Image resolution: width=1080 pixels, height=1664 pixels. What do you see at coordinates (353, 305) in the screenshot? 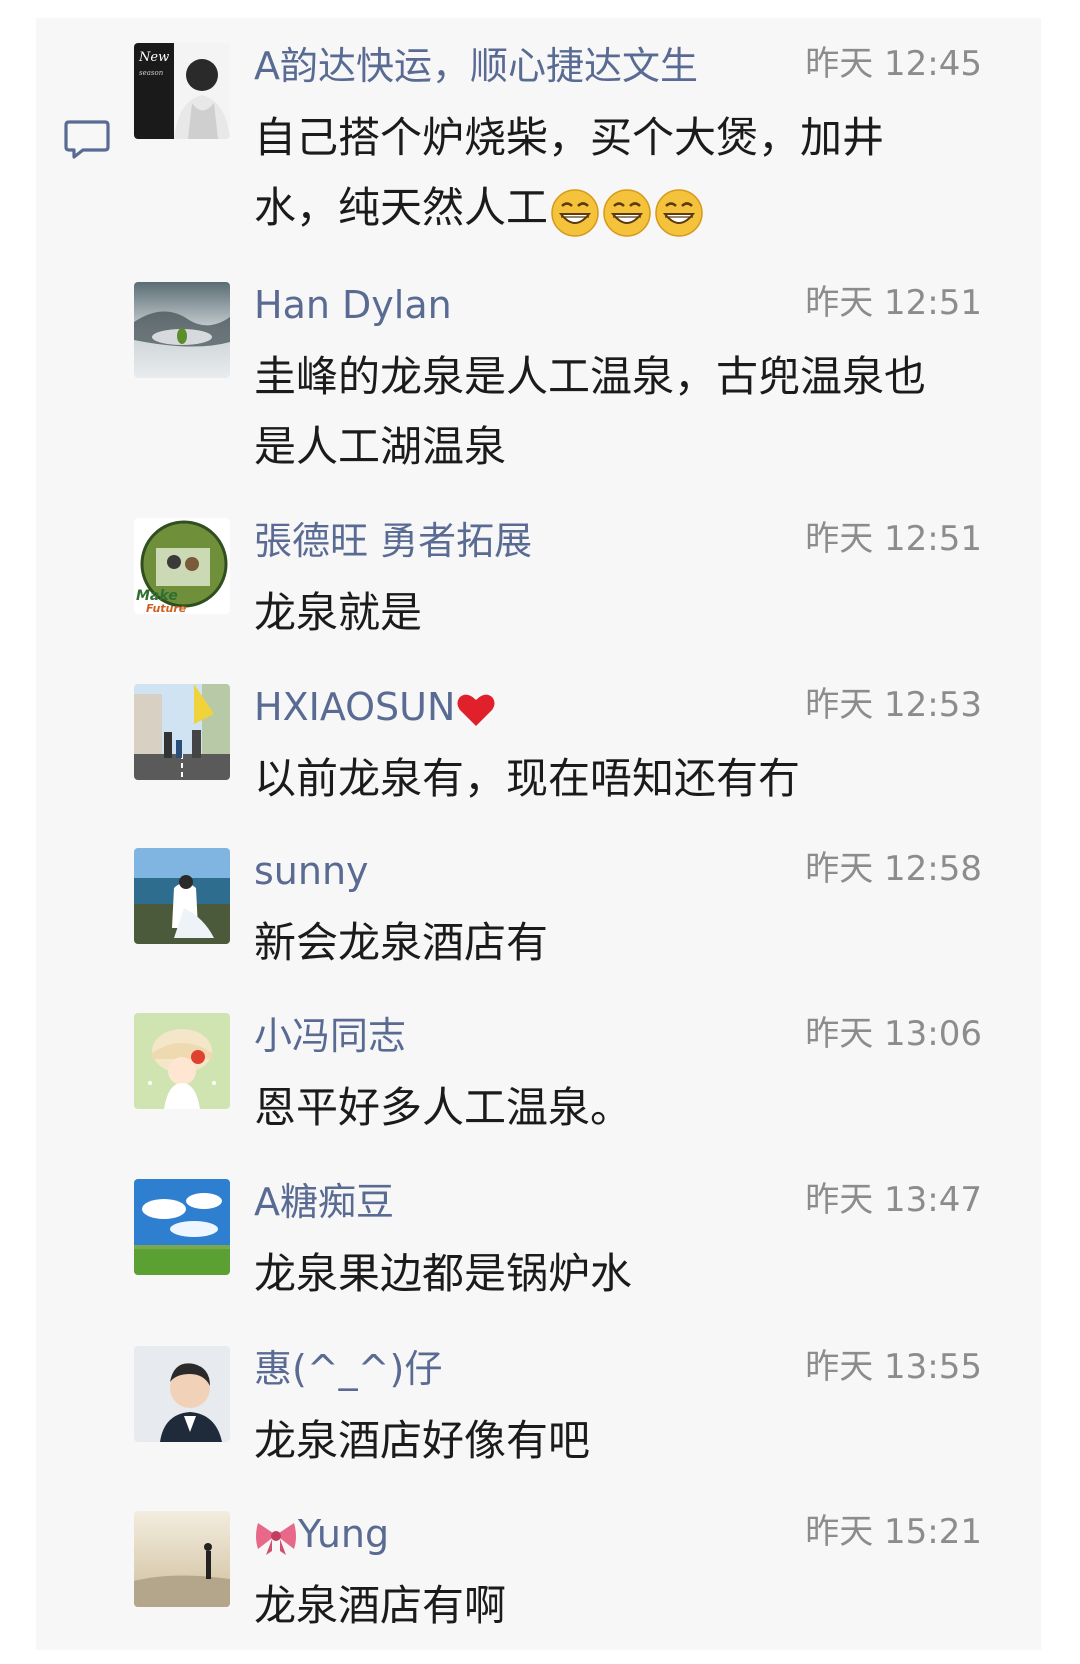
I see `comment-author: Han Dylan` at bounding box center [353, 305].